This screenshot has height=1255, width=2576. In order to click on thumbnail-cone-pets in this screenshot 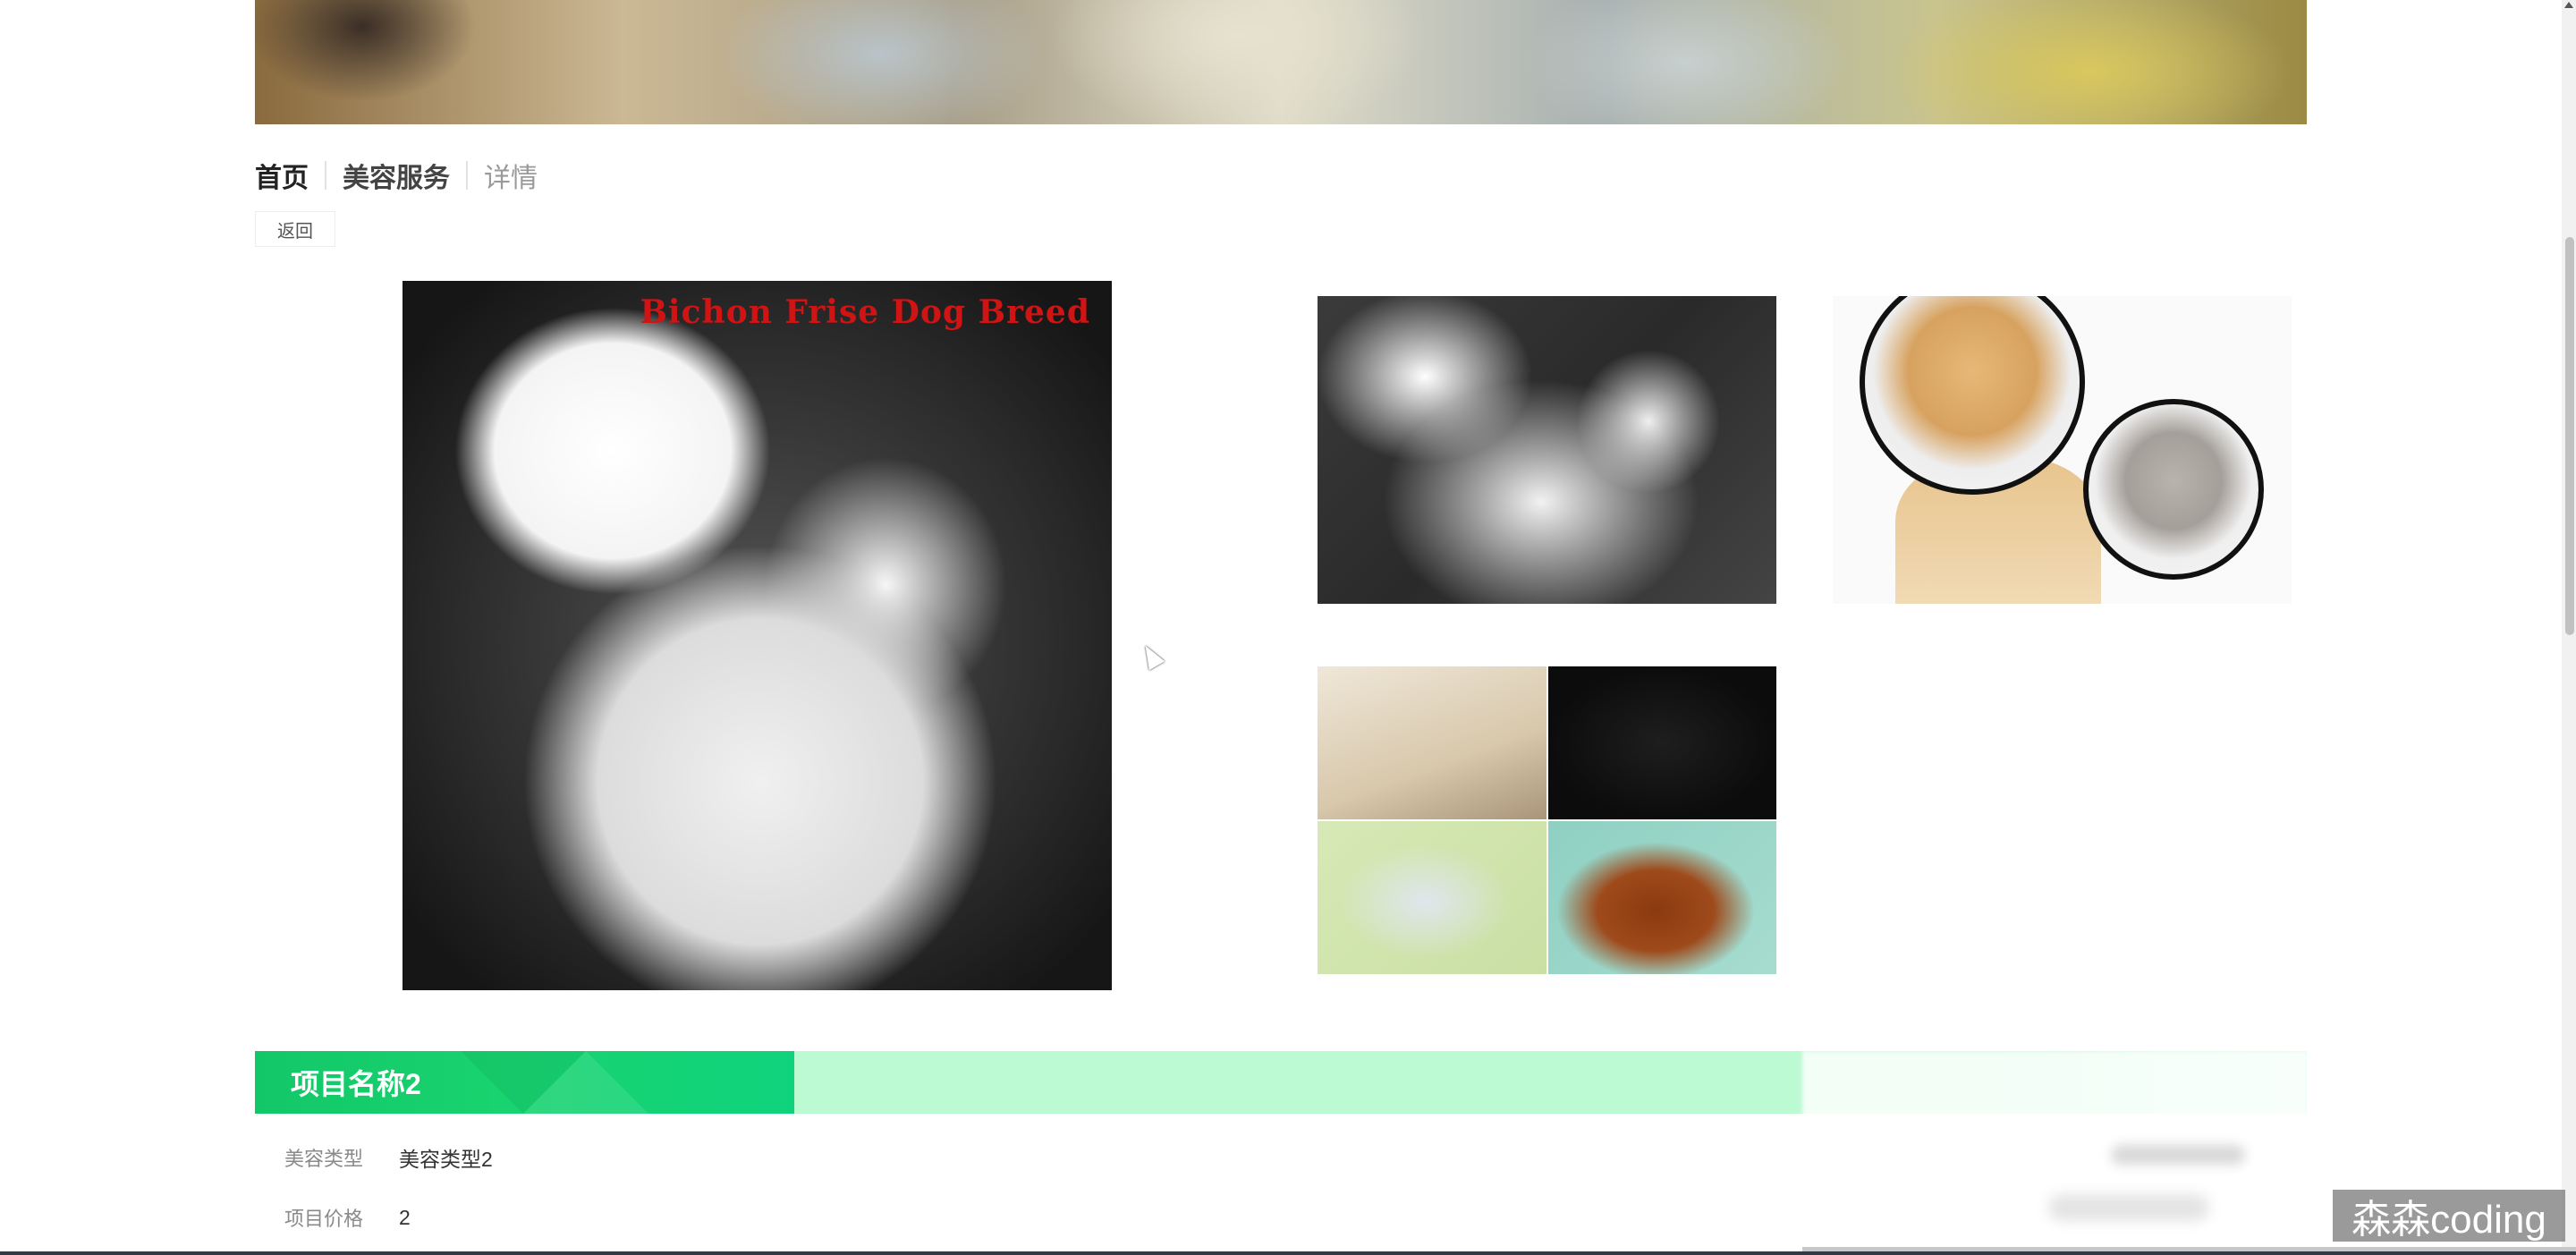, I will do `click(2062, 450)`.